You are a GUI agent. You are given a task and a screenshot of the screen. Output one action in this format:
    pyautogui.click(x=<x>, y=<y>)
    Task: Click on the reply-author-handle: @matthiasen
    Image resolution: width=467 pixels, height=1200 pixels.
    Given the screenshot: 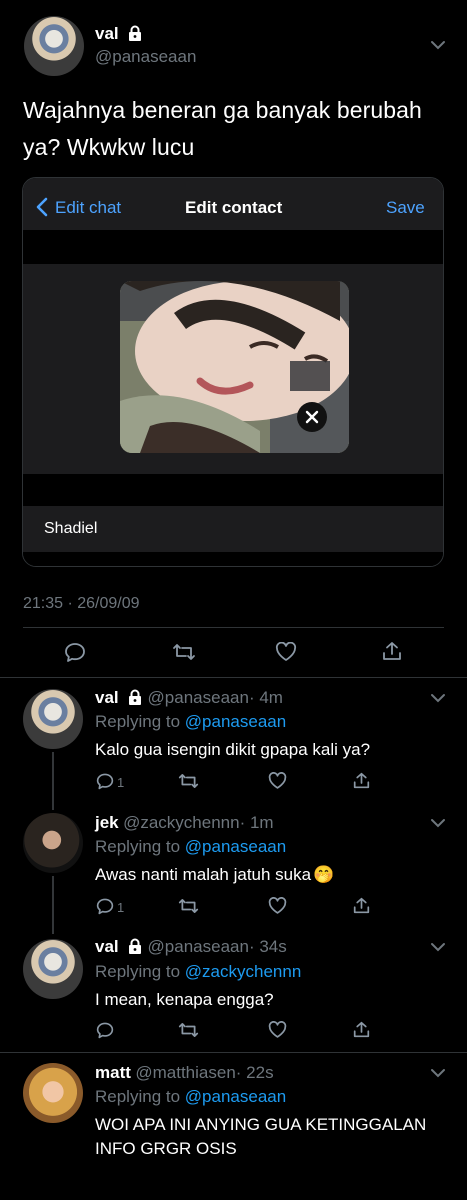 What is the action you would take?
    pyautogui.click(x=185, y=1072)
    